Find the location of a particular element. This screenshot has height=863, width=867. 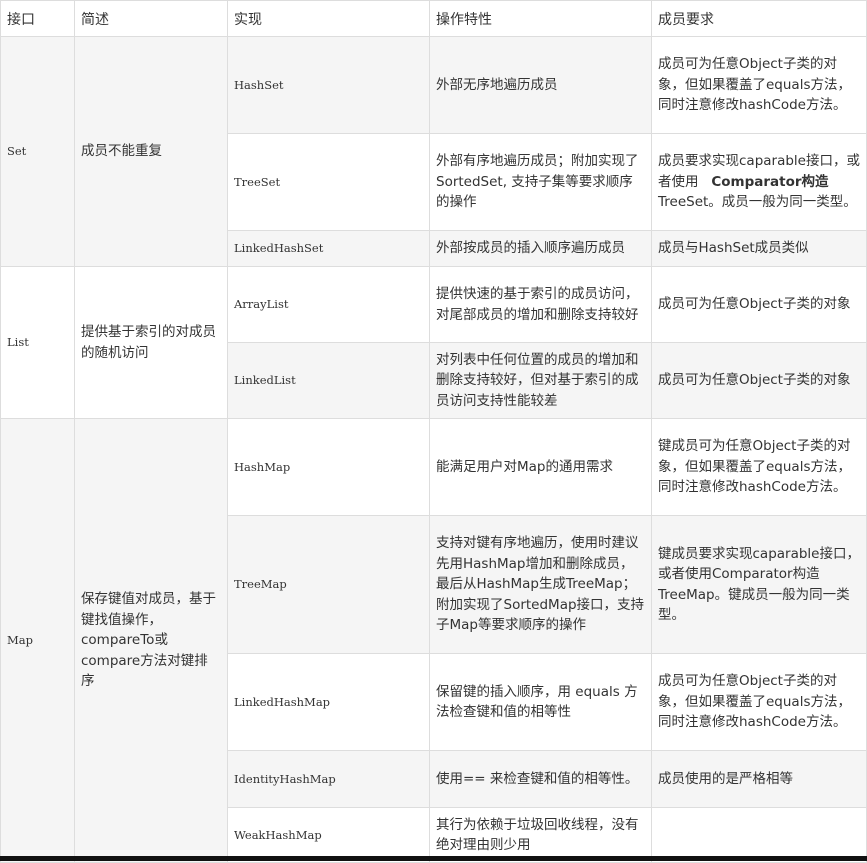

impl-cell-hashmap: HashMap is located at coordinates (328, 467).